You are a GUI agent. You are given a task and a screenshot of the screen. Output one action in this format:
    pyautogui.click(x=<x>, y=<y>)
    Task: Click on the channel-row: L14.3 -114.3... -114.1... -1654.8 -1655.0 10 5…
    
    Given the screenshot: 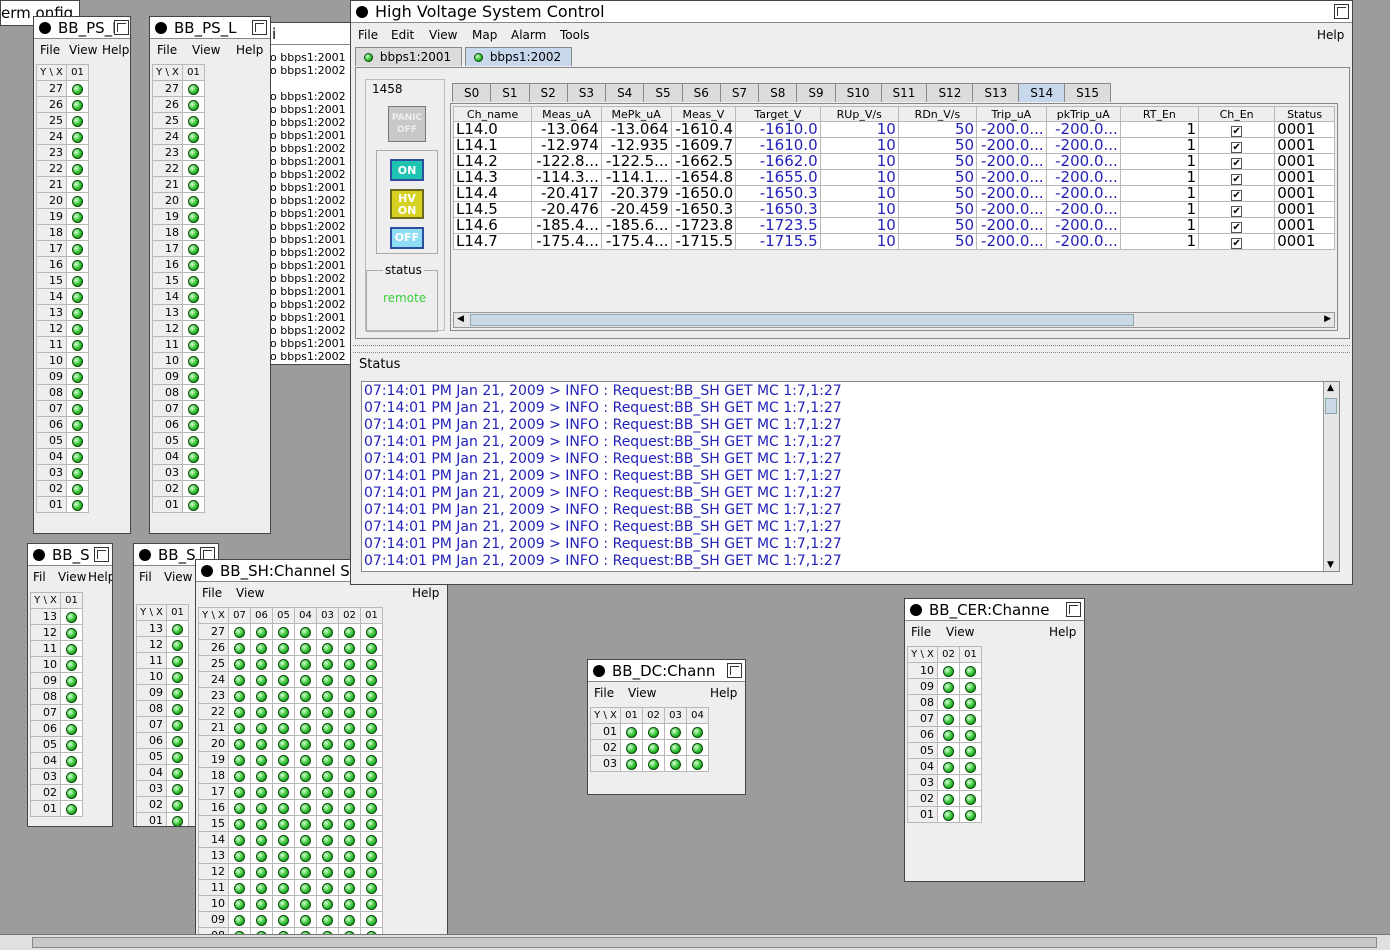 What is the action you would take?
    pyautogui.click(x=893, y=177)
    